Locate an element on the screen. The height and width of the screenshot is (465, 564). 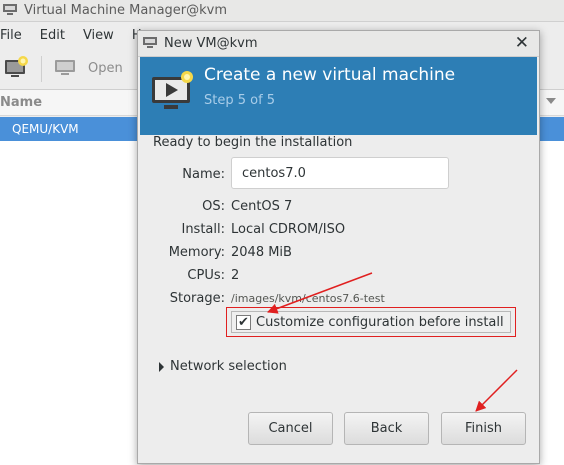
toolbar-separator is located at coordinates (41, 68).